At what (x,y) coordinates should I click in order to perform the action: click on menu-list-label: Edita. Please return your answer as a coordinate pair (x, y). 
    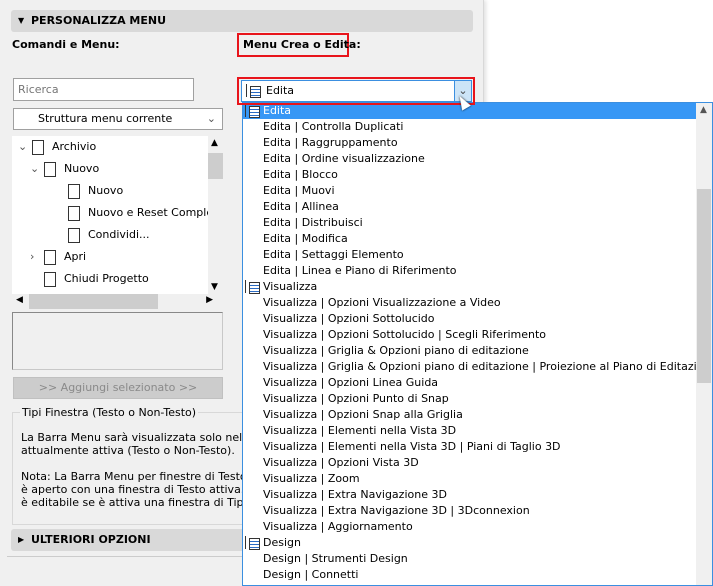
    Looking at the image, I should click on (277, 110).